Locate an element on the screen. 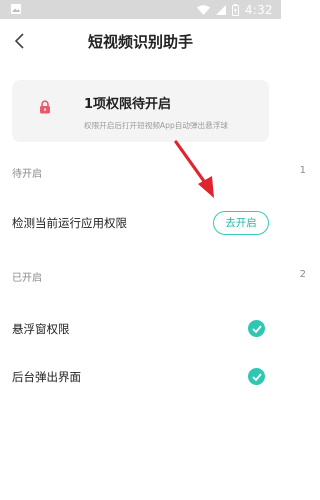 The width and height of the screenshot is (320, 500). header: 短视频识别助手 is located at coordinates (140, 41).